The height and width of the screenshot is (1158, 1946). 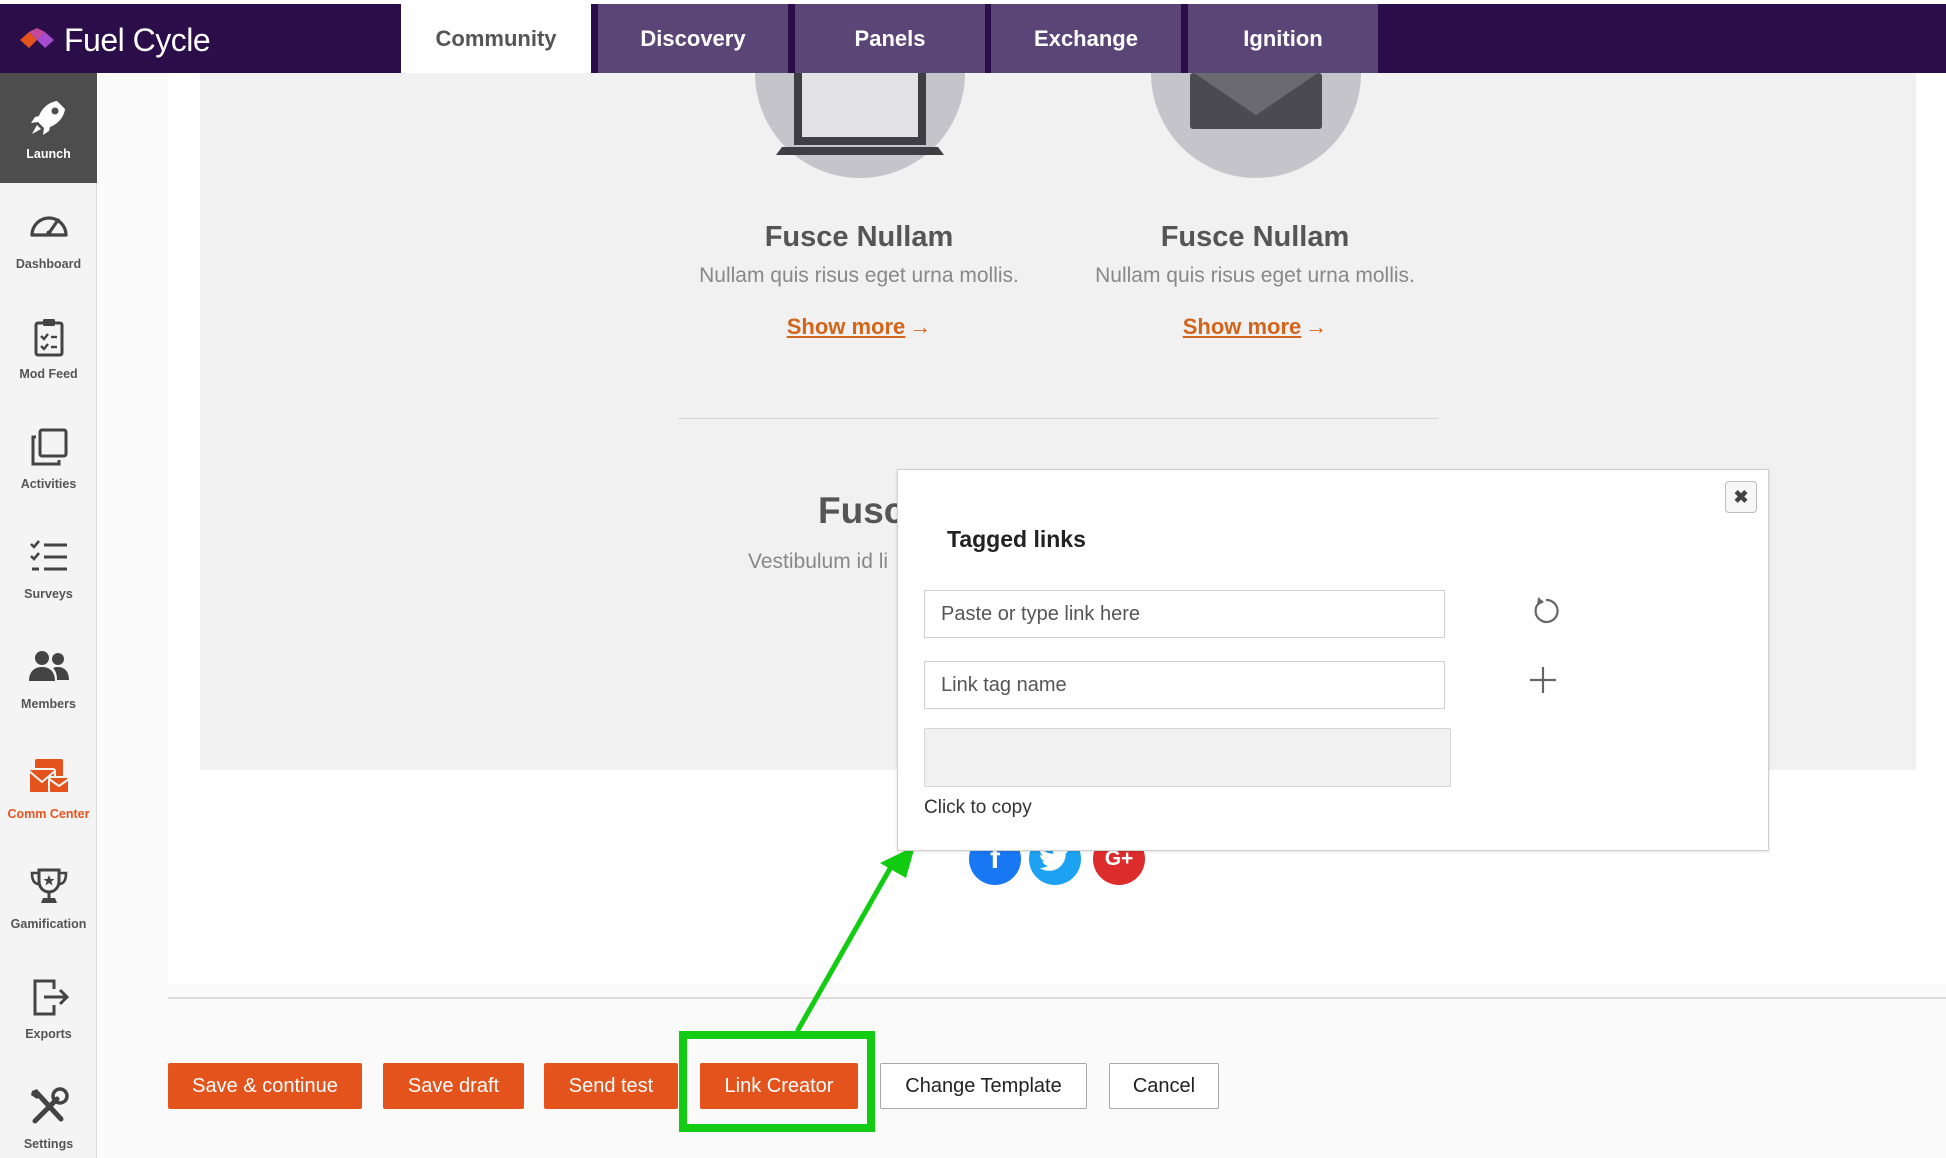 I want to click on section-title: Fusc, so click(x=861, y=510).